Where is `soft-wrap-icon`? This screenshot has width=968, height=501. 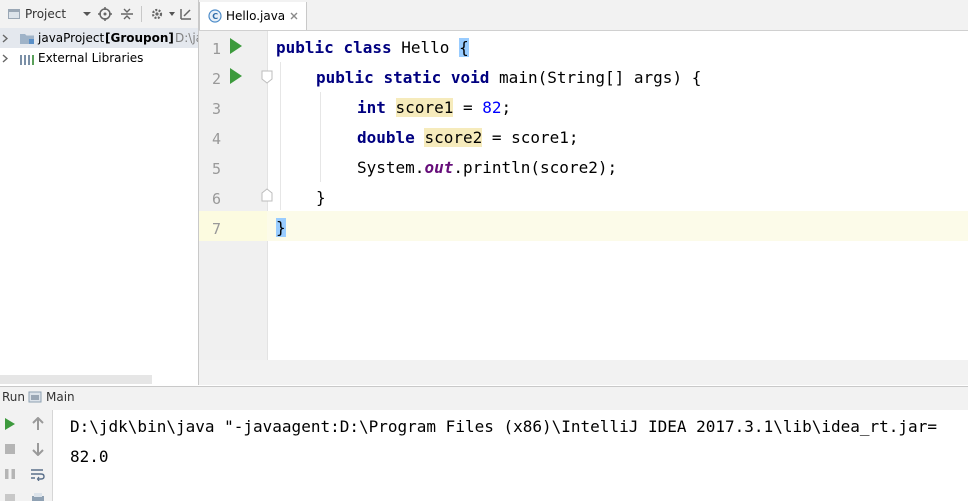
soft-wrap-icon is located at coordinates (38, 474).